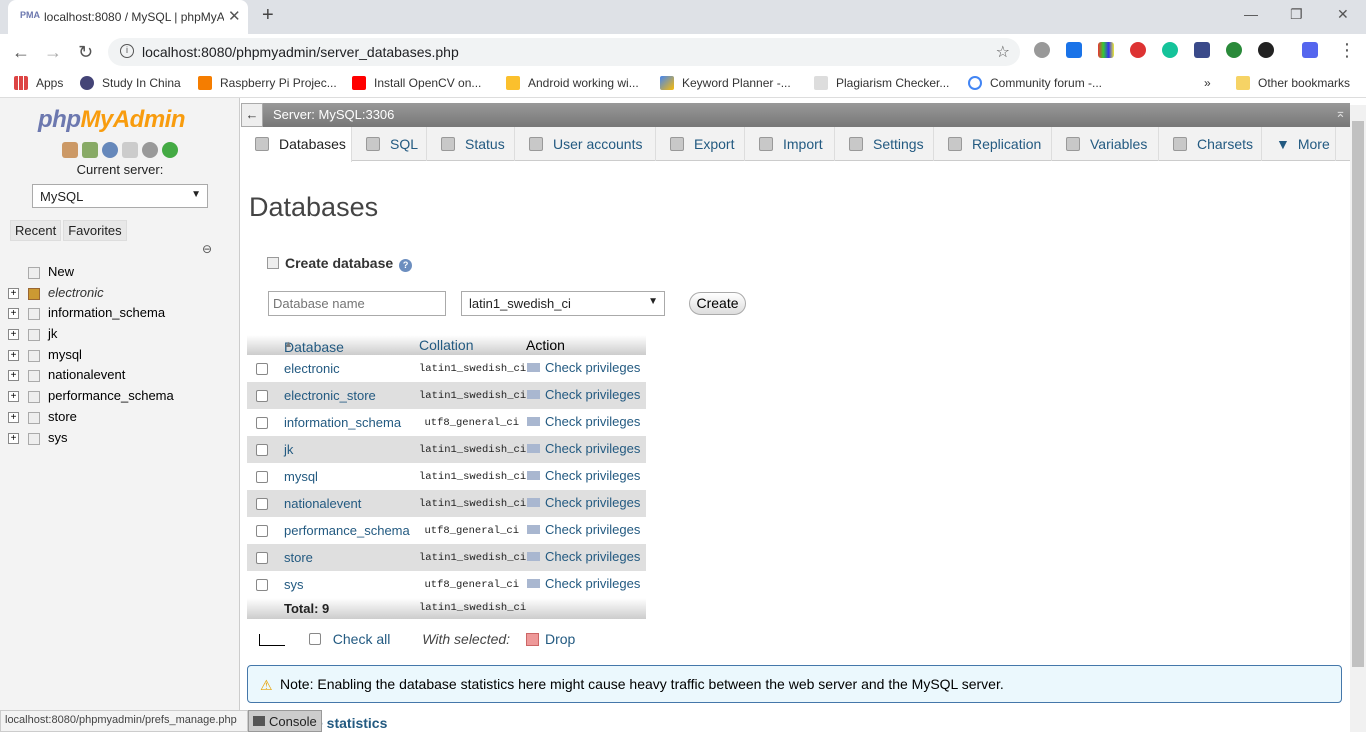  I want to click on bookmark-apps: Apps, so click(38, 83).